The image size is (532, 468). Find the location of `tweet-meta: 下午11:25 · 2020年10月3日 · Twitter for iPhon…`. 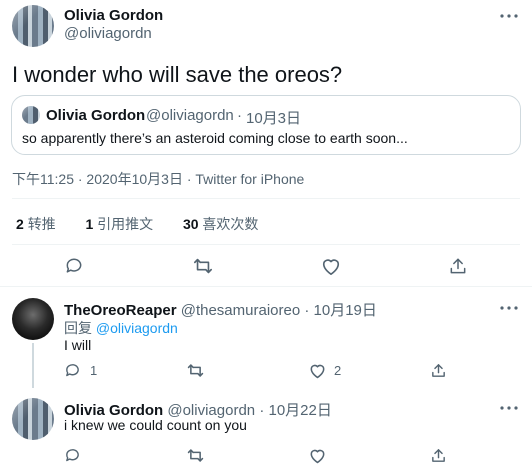

tweet-meta: 下午11:25 · 2020年10月3日 · Twitter for iPhon… is located at coordinates (158, 179).